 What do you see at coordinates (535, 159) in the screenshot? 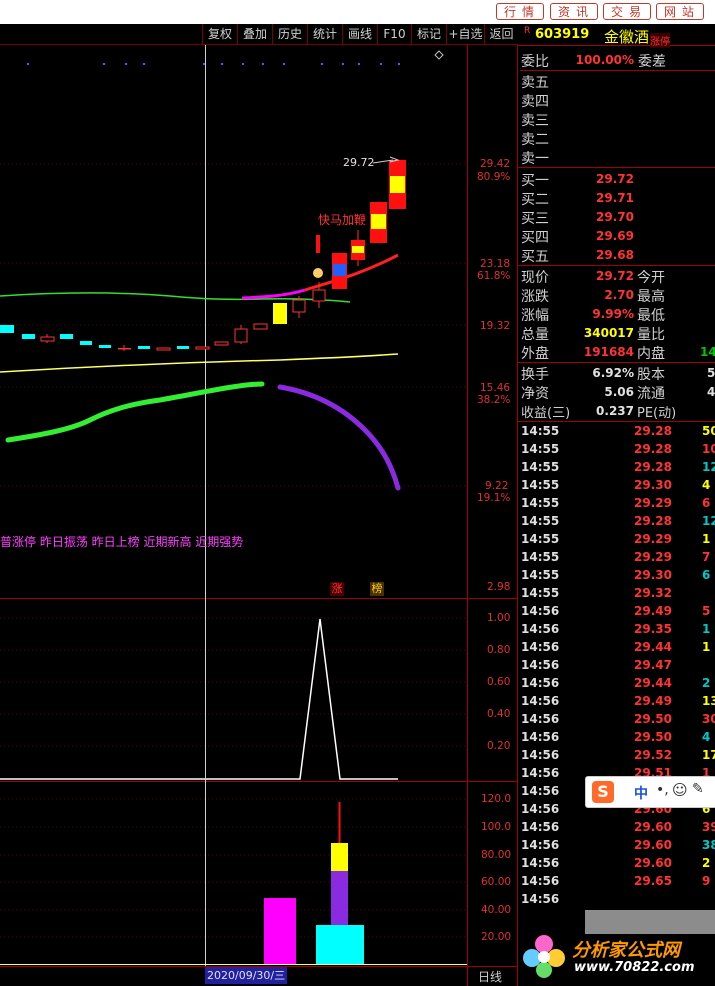
I see `ask-label: 卖一` at bounding box center [535, 159].